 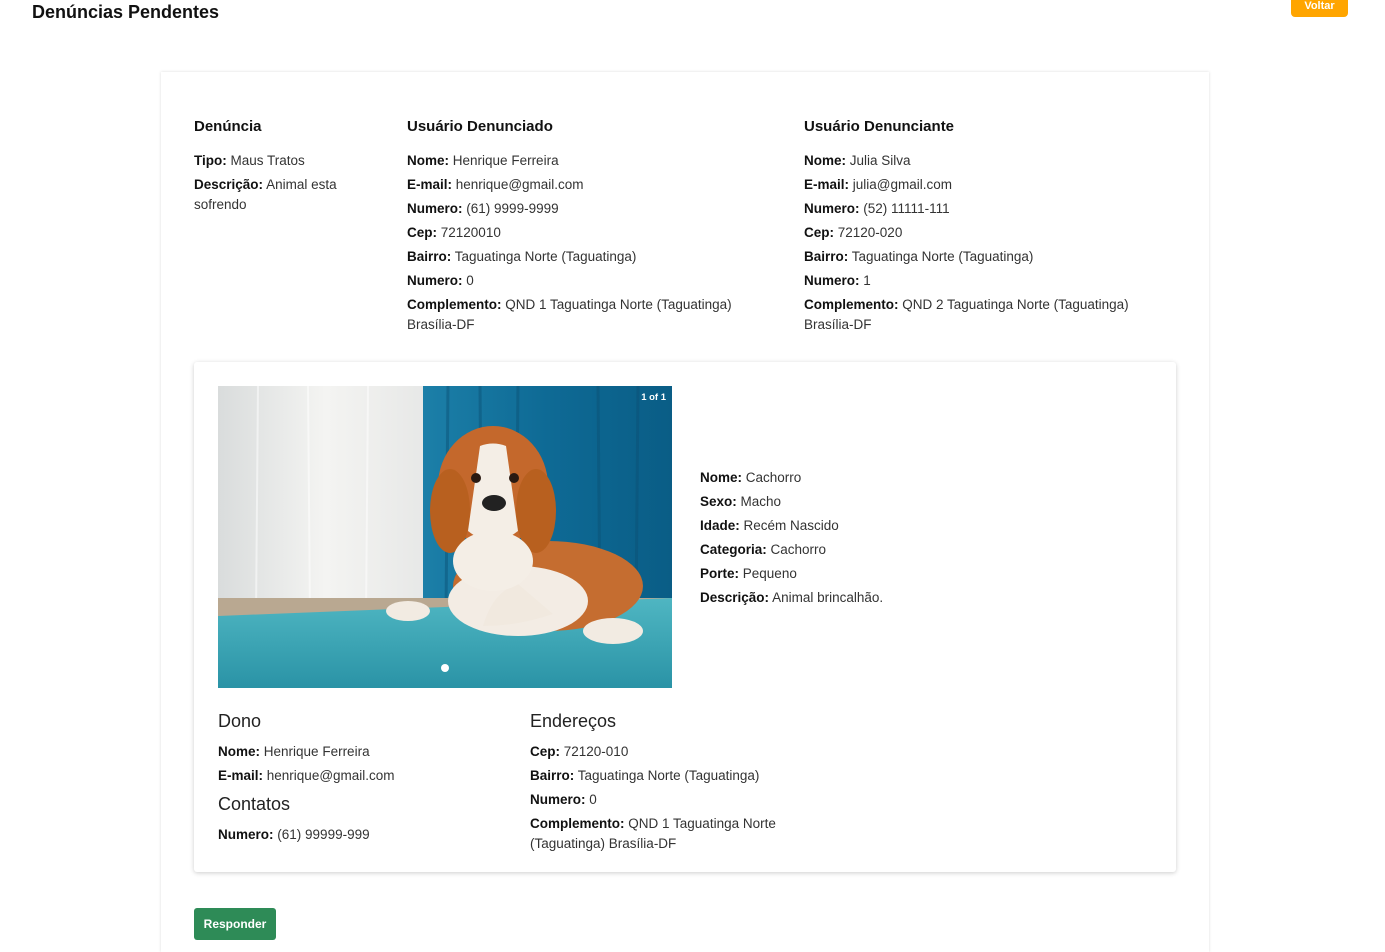 What do you see at coordinates (741, 501) in the screenshot?
I see `pet-sex: Sexo: Macho` at bounding box center [741, 501].